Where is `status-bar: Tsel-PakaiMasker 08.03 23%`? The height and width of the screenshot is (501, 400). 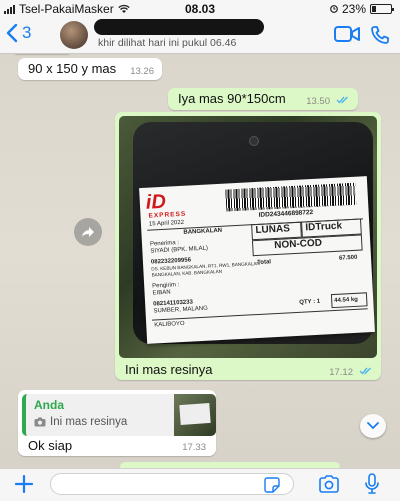
status-bar: Tsel-PakaiMasker 08.03 23% is located at coordinates (200, 8).